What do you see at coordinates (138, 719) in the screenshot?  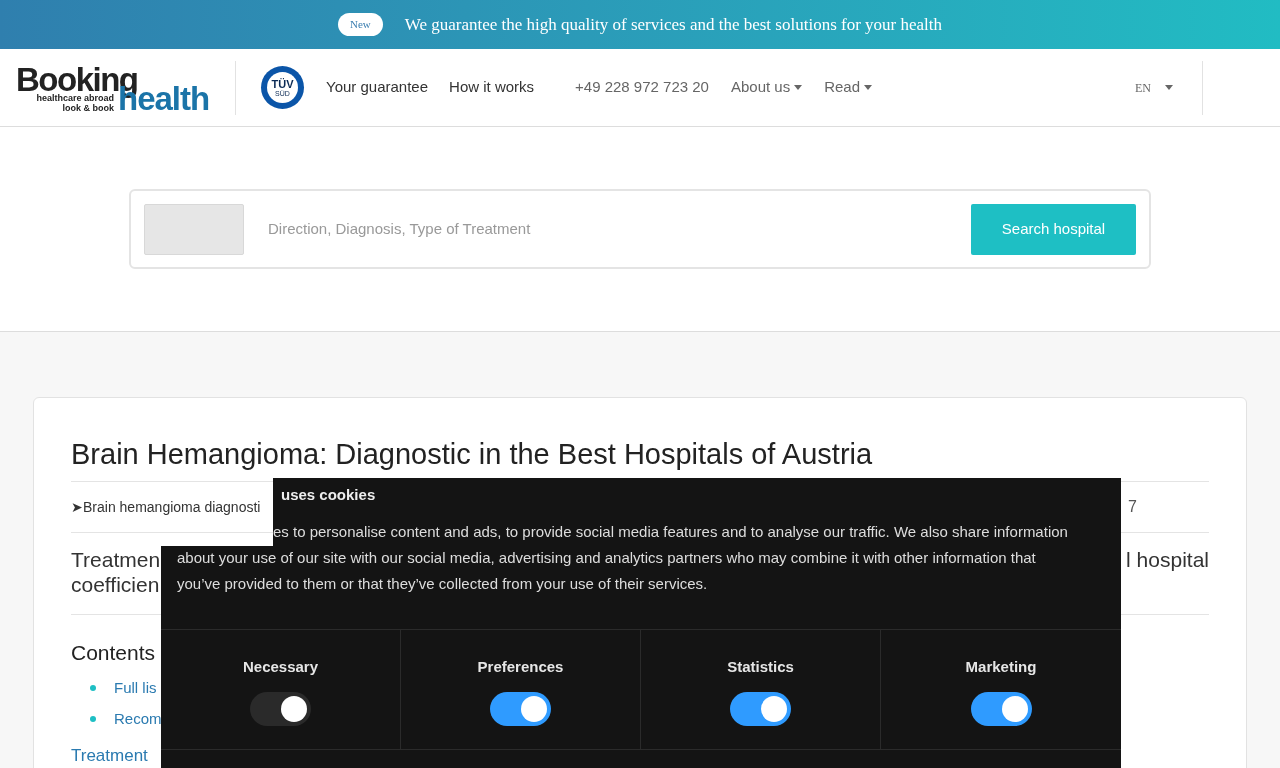 I see `contents-link: Recom` at bounding box center [138, 719].